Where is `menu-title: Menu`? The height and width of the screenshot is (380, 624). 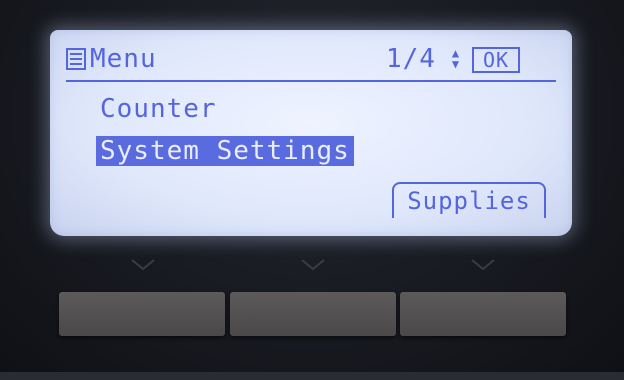 menu-title: Menu is located at coordinates (123, 59).